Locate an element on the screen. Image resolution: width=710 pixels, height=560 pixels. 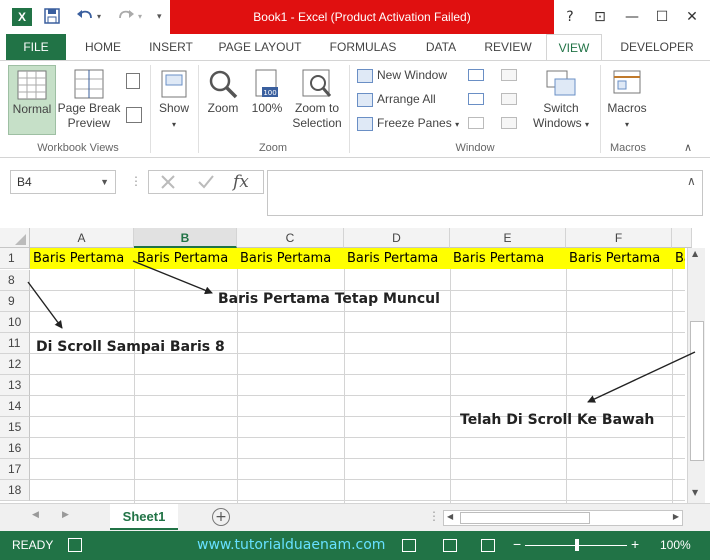
tab-file: FILE is located at coordinates (36, 47).